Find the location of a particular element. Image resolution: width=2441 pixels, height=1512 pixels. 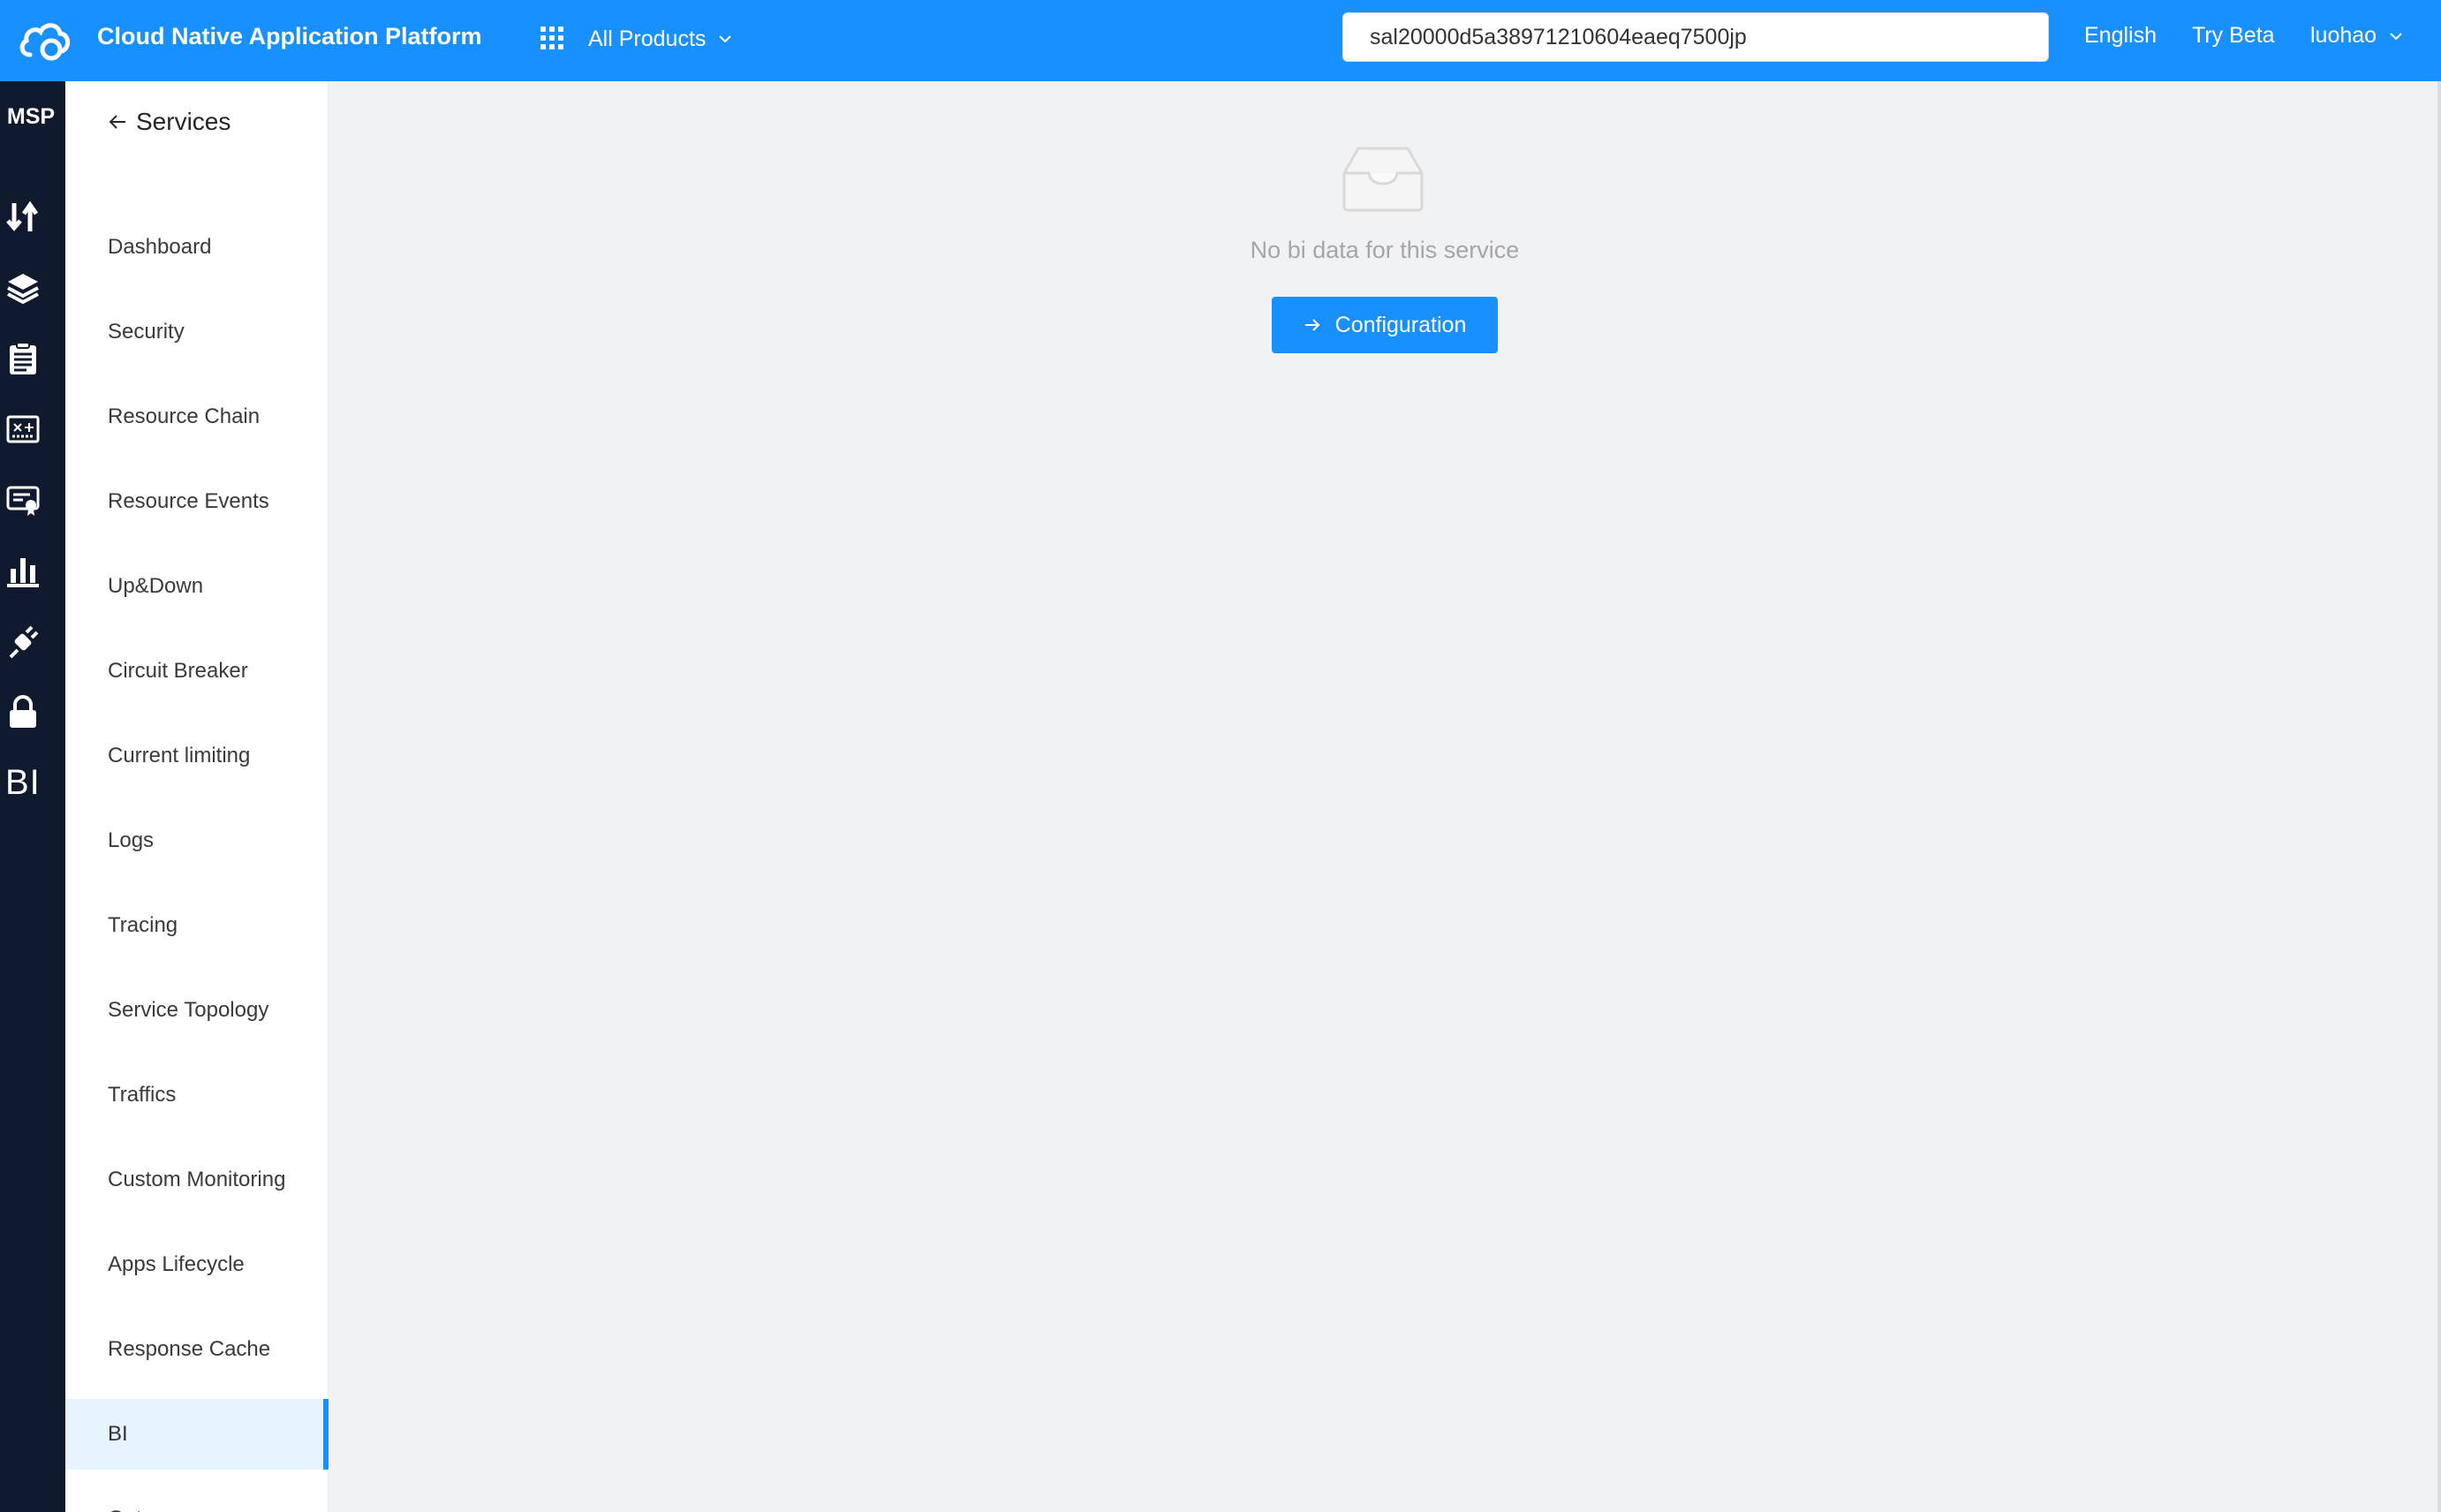

configuration-label: Configuration is located at coordinates (1401, 325).